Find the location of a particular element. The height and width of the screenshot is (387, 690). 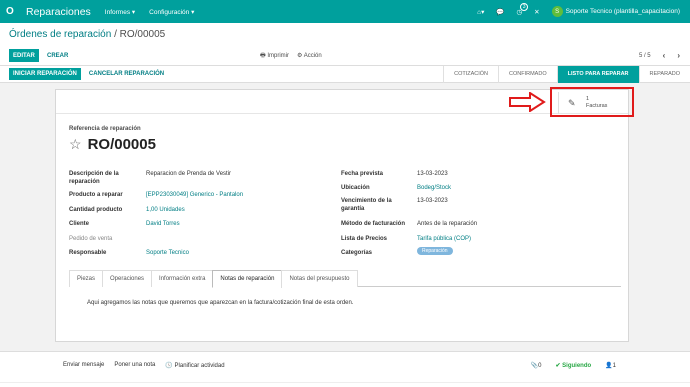

reference-value: RO/00005 is located at coordinates (121, 144).